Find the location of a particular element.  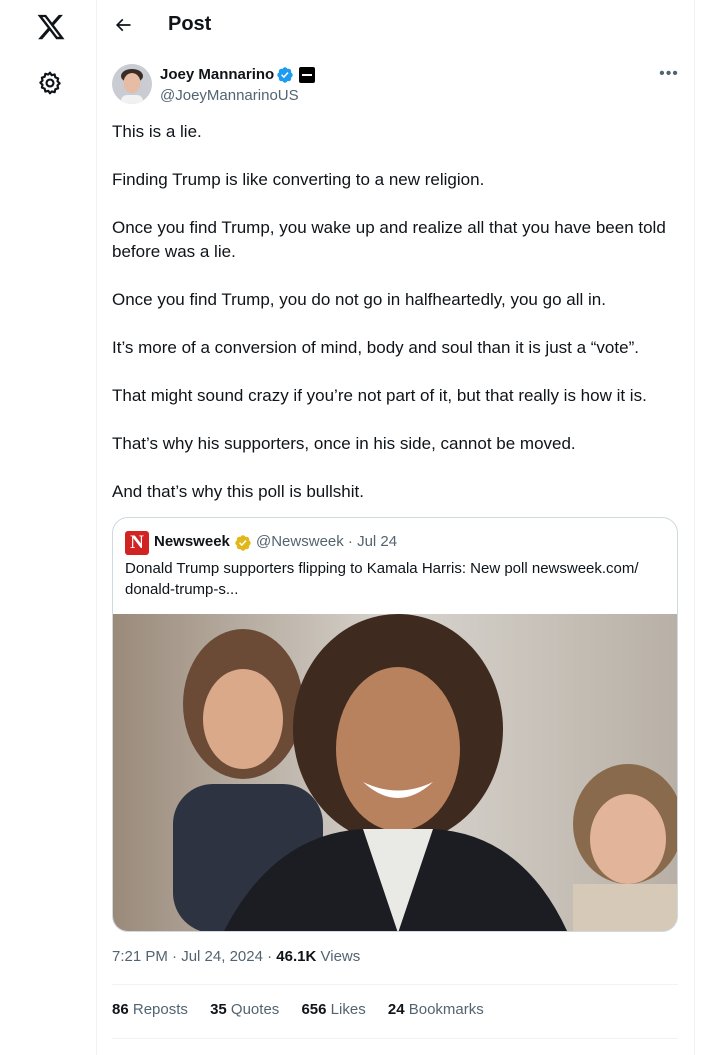

page-title: Post is located at coordinates (190, 24).